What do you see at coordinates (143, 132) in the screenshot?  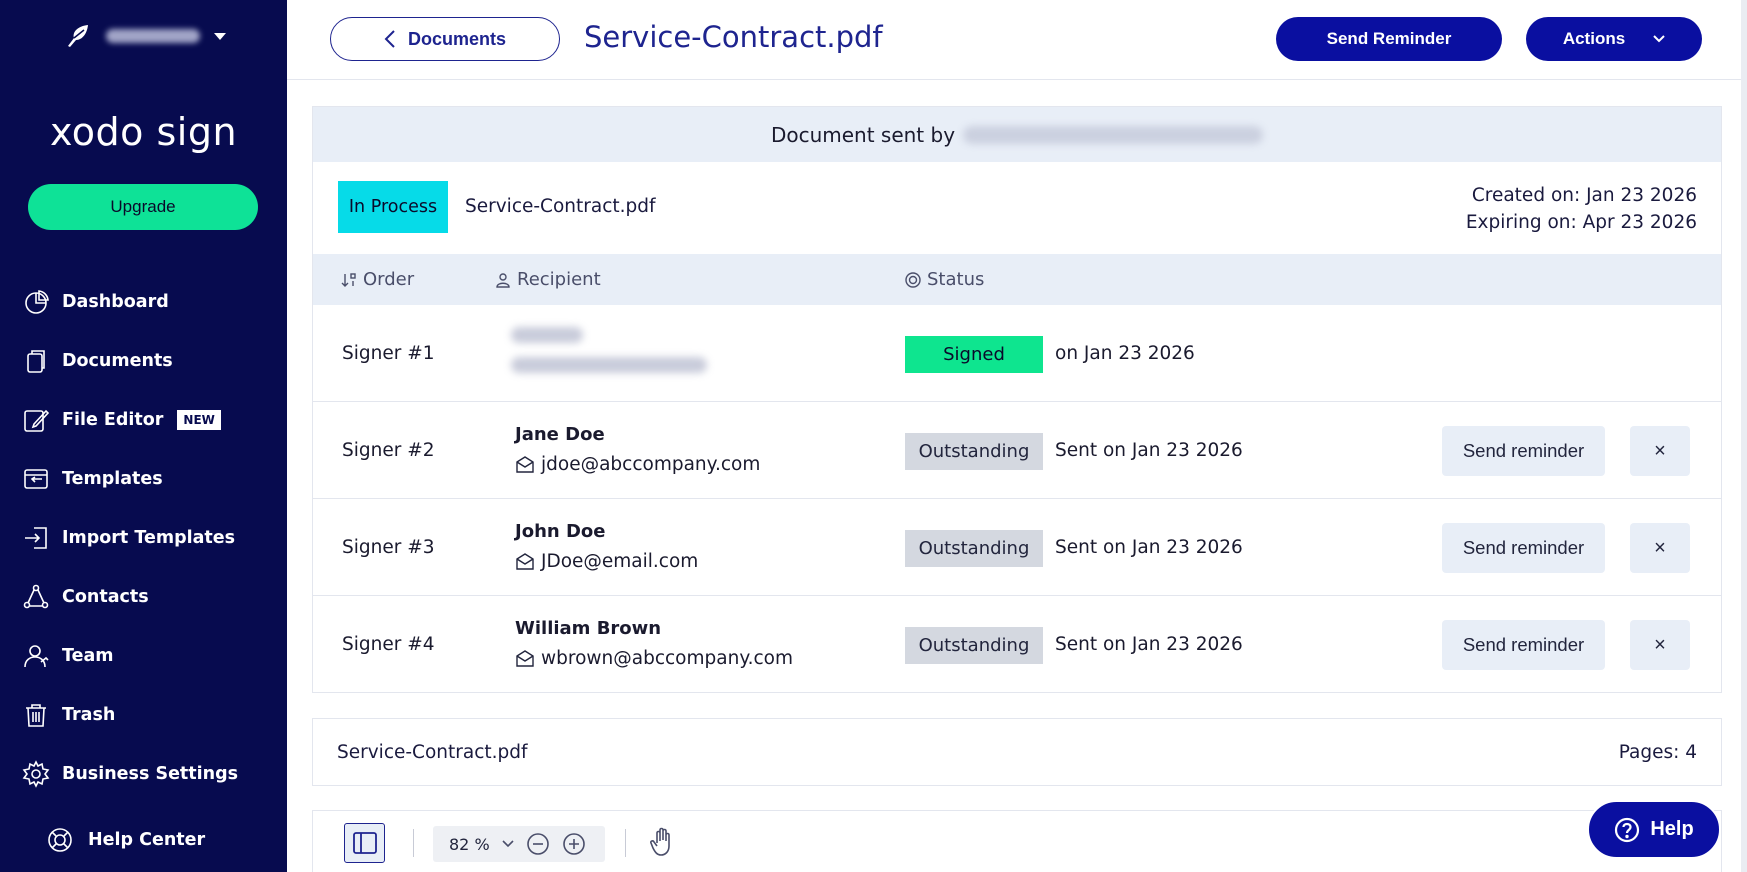 I see `brand-logo: xodo sign` at bounding box center [143, 132].